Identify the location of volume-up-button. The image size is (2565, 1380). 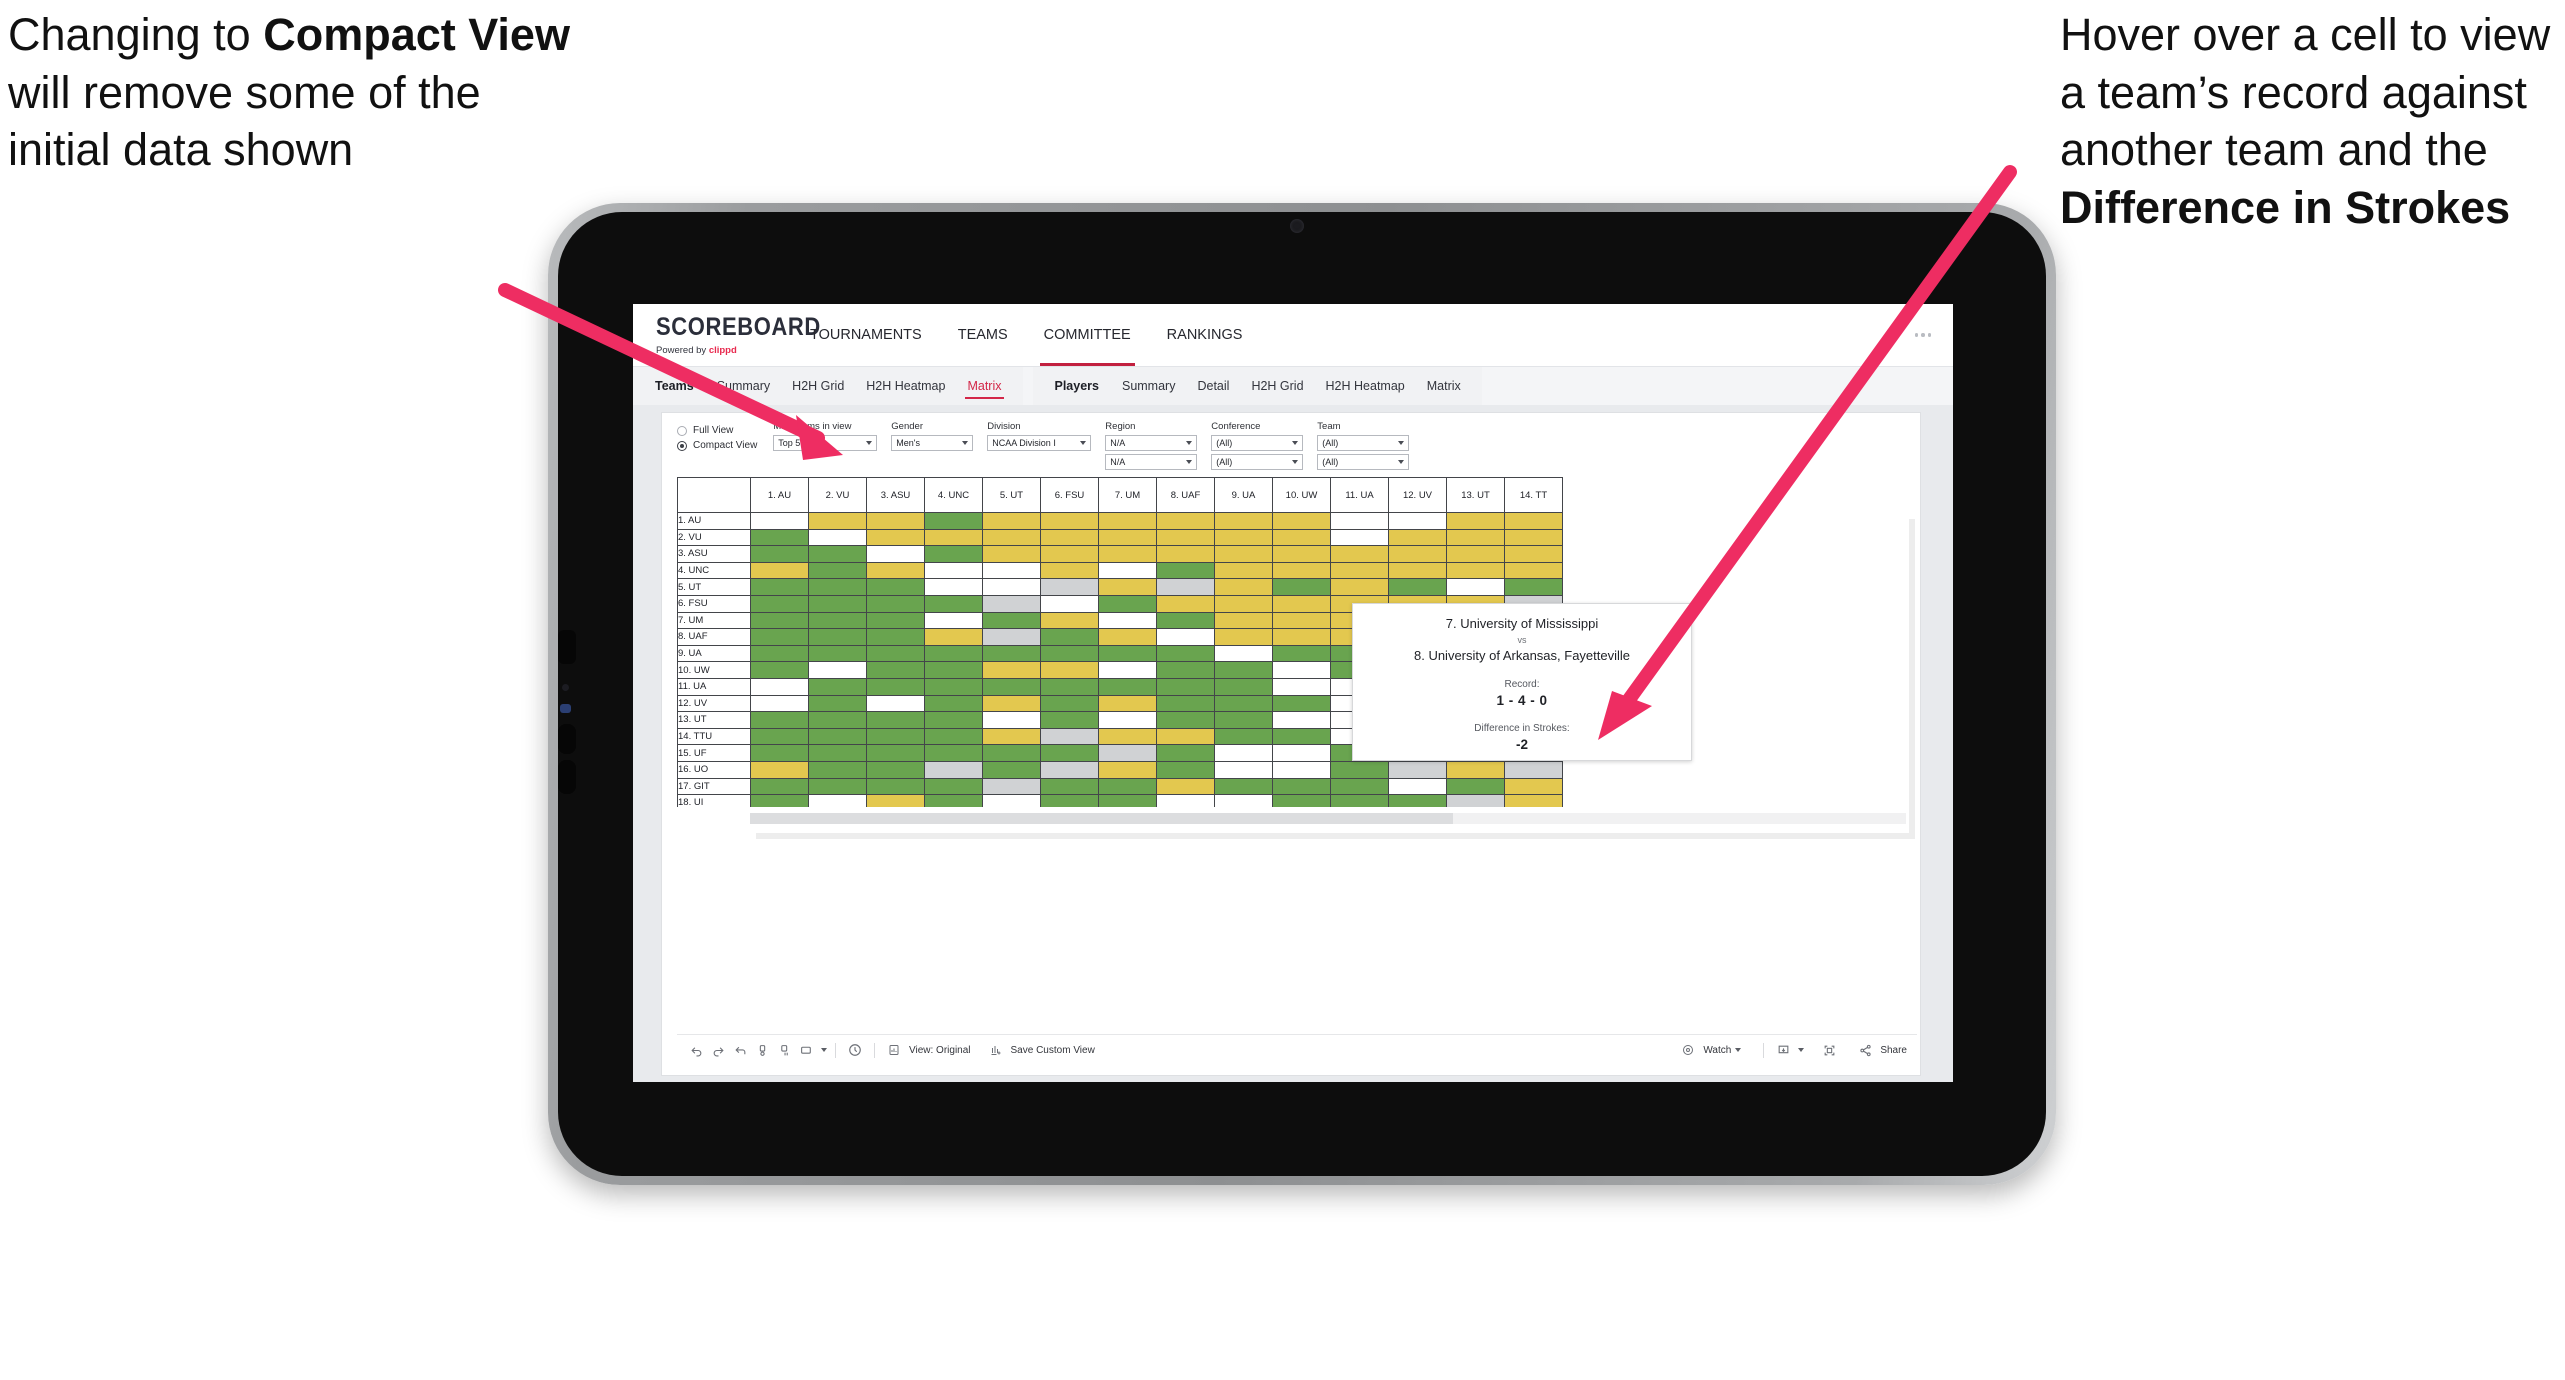
(567, 647).